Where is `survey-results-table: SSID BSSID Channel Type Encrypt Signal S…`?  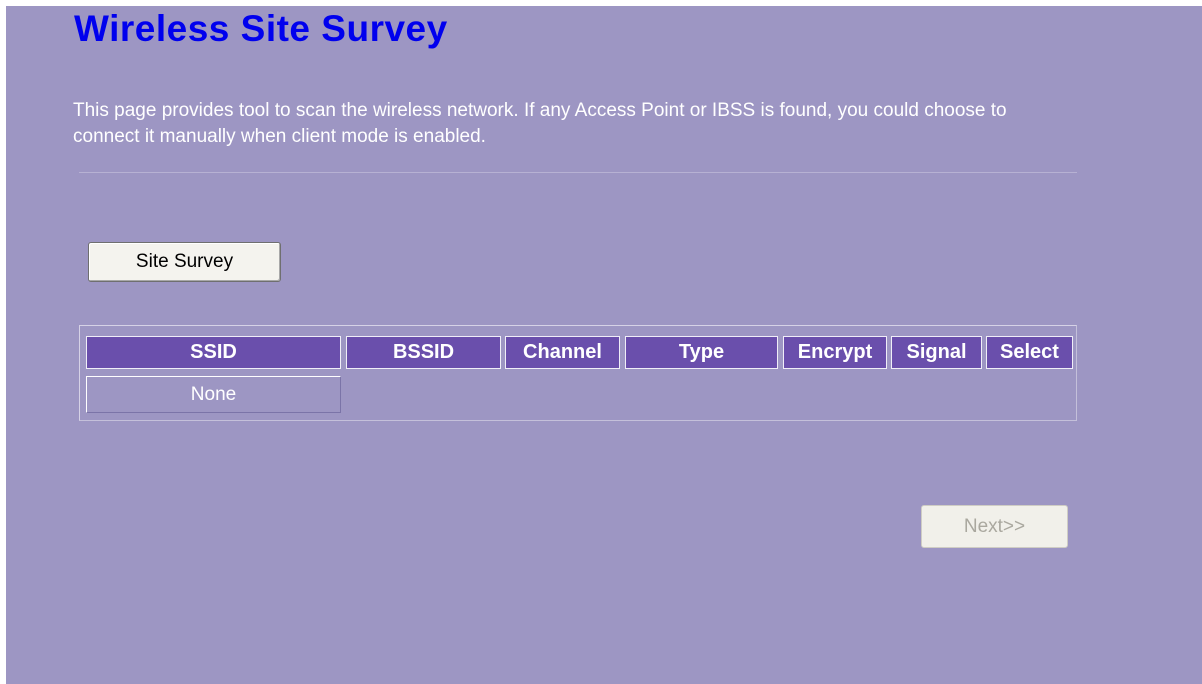 survey-results-table: SSID BSSID Channel Type Encrypt Signal S… is located at coordinates (578, 373).